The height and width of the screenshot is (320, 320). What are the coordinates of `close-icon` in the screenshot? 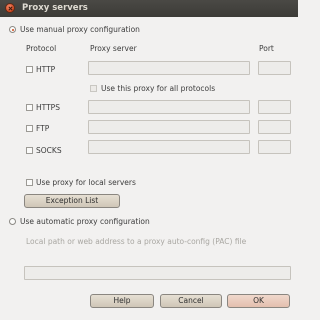 It's located at (10, 8).